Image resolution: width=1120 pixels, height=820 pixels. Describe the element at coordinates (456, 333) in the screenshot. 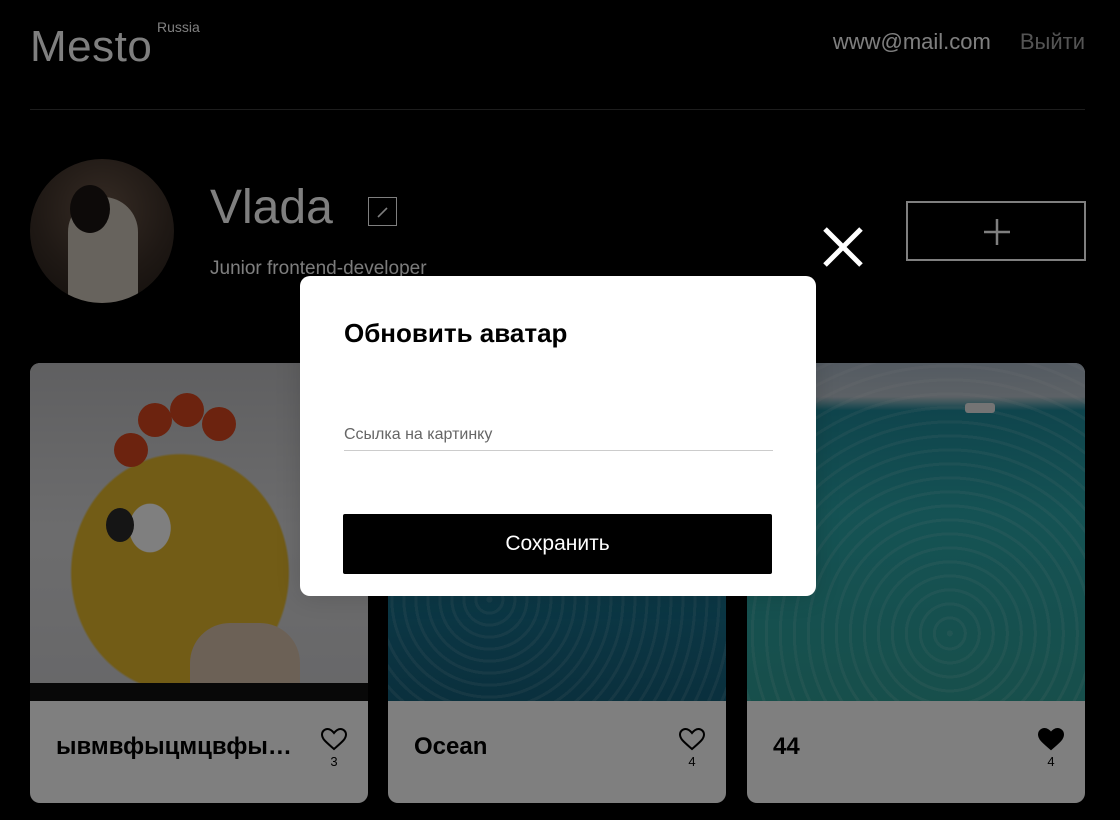

I see `popup-title: Обновить аватар` at that location.